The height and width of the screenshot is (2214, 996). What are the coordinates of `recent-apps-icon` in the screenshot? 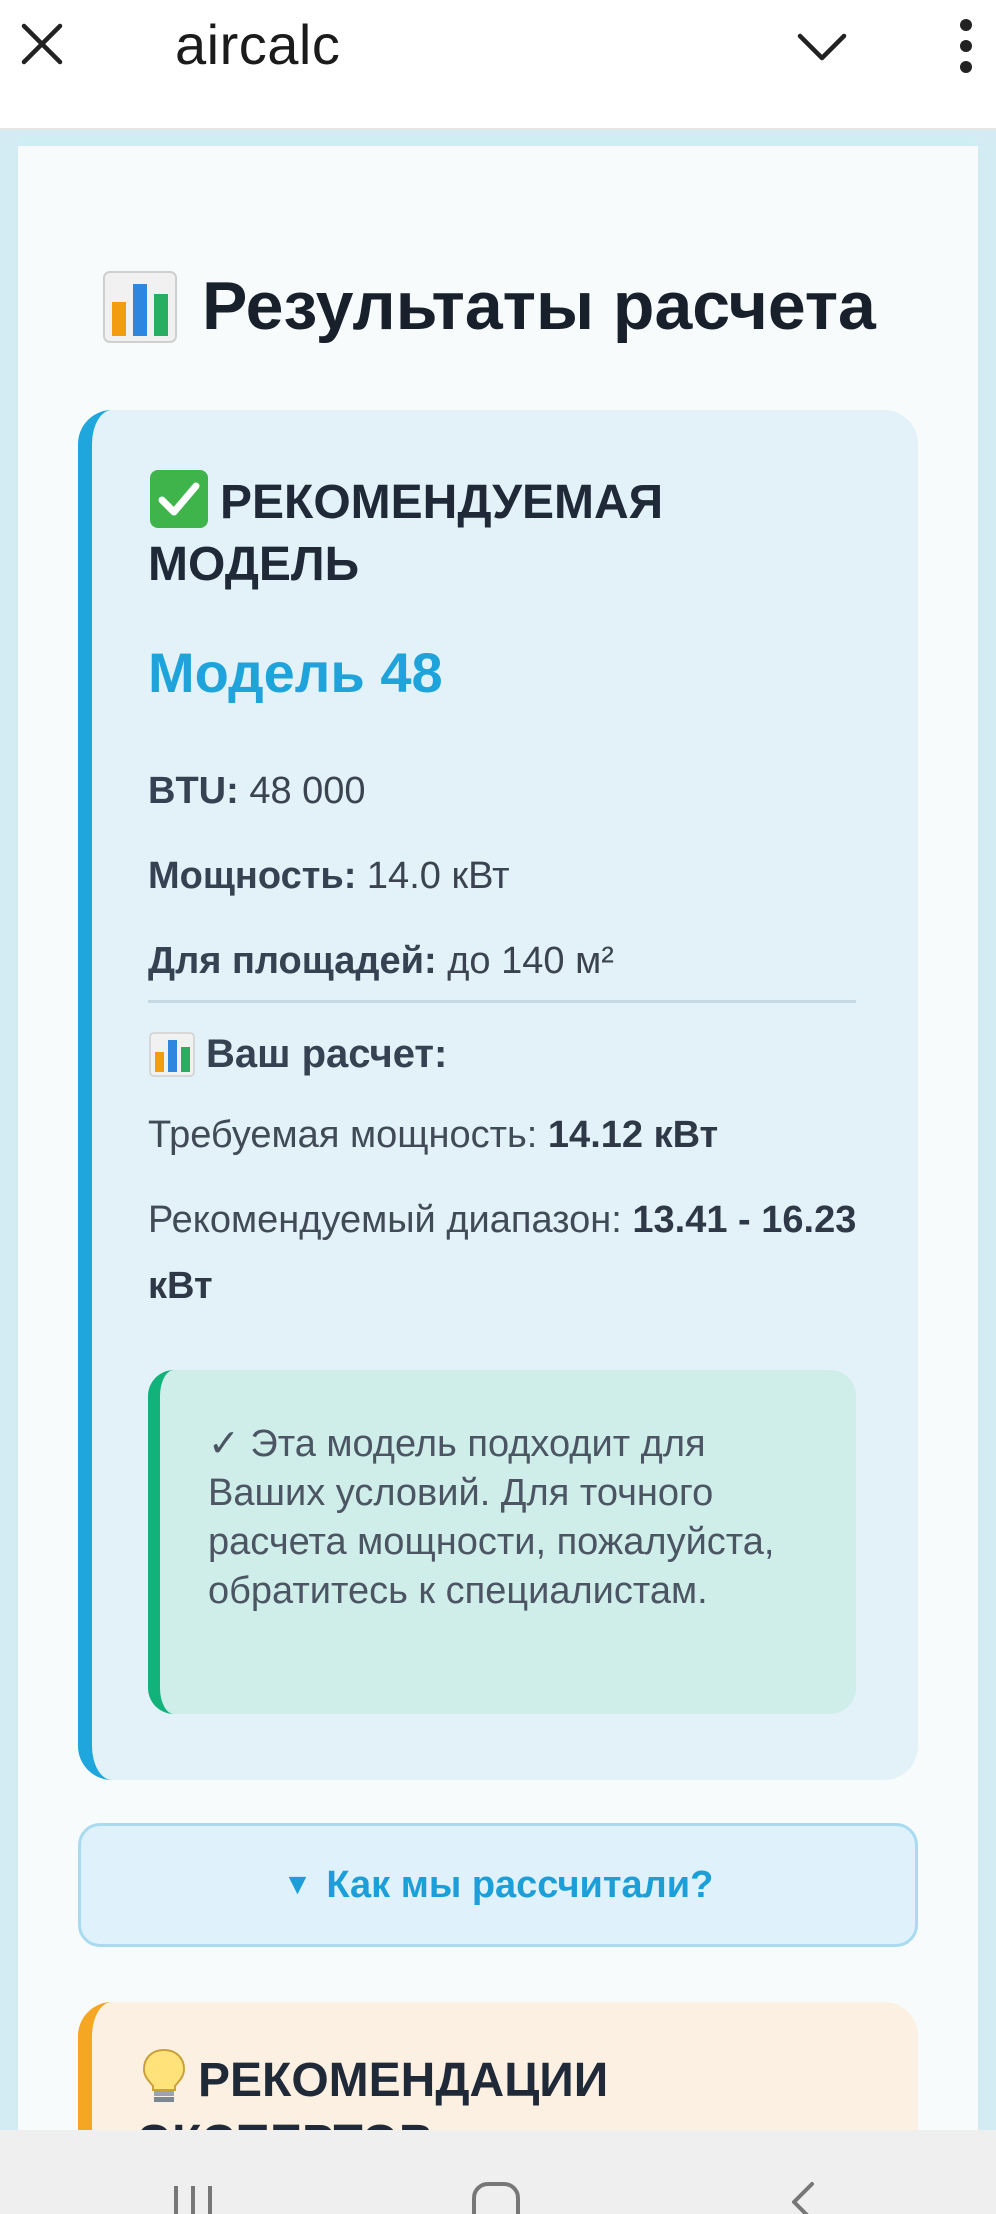 It's located at (193, 2197).